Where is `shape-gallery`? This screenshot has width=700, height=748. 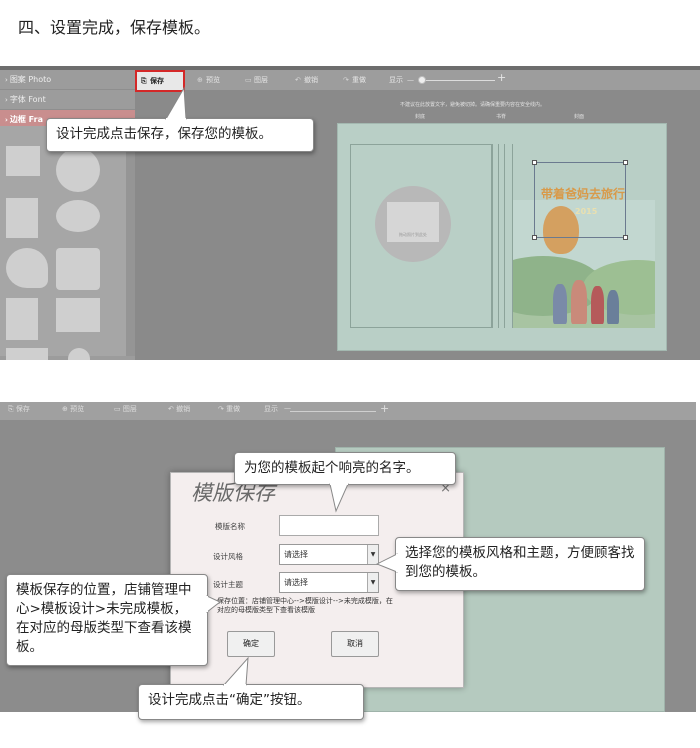
shape-gallery is located at coordinates (63, 243).